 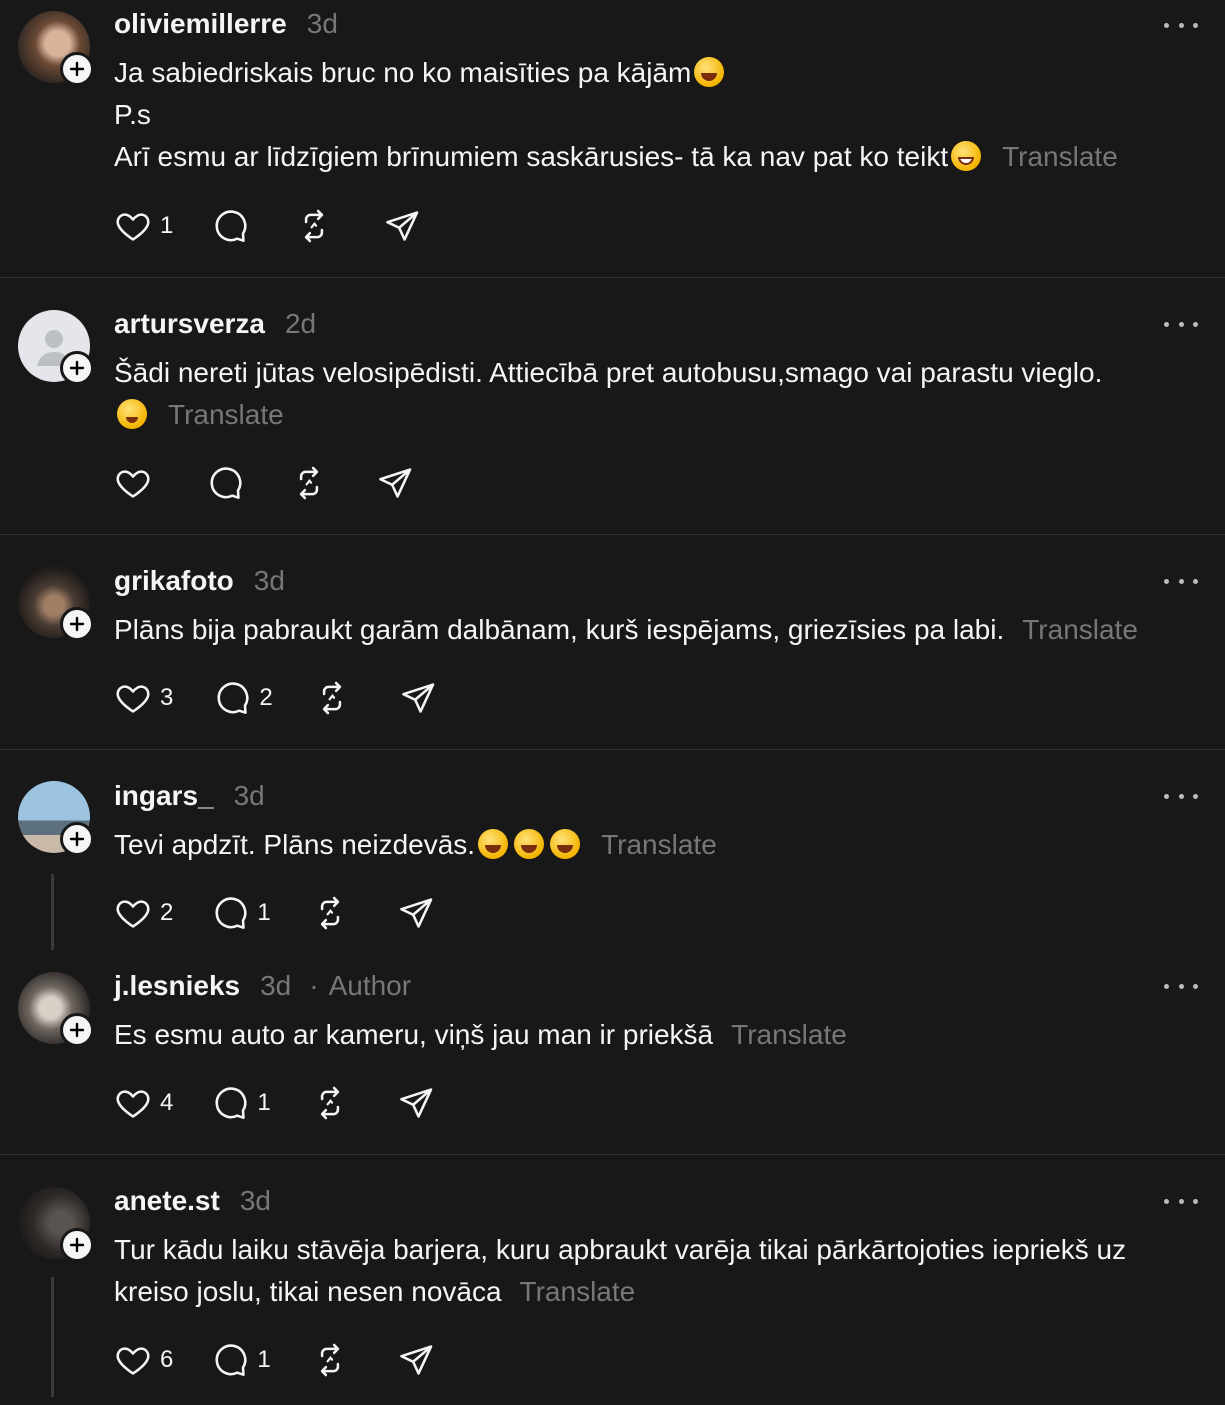 I want to click on username: artursverza, so click(x=189, y=324).